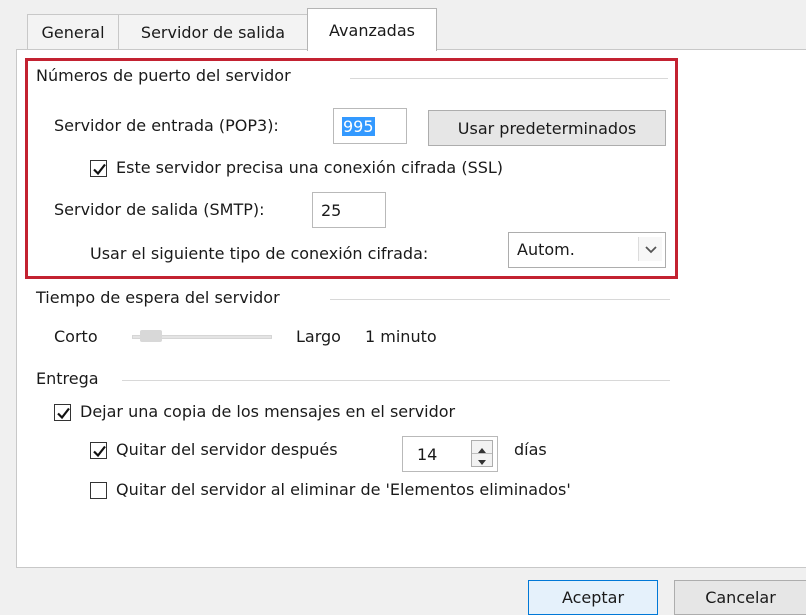  I want to click on leave-copy-checkbox, so click(62, 412).